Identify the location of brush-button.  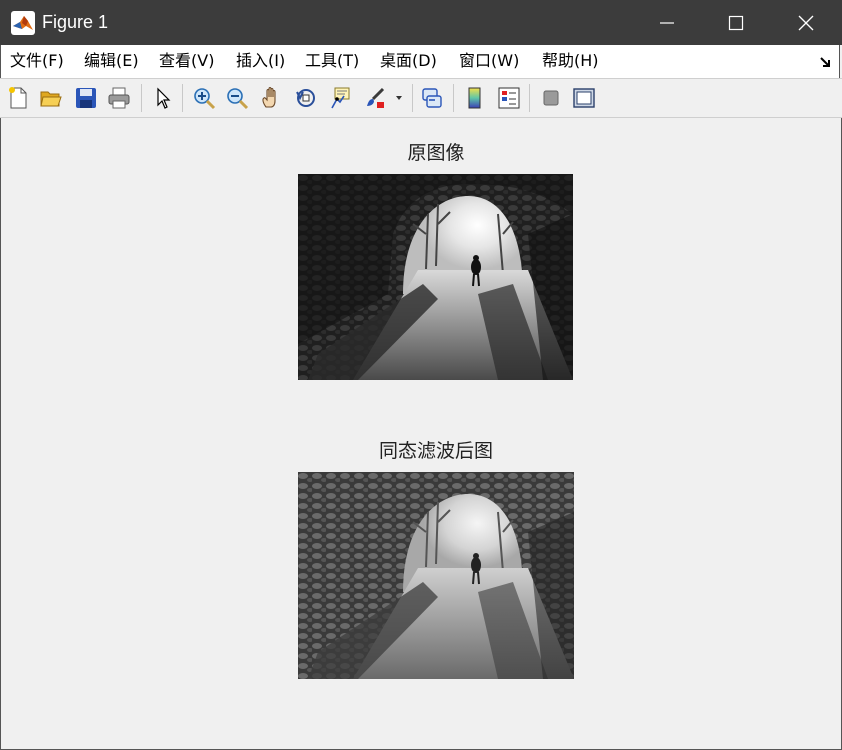
(375, 98).